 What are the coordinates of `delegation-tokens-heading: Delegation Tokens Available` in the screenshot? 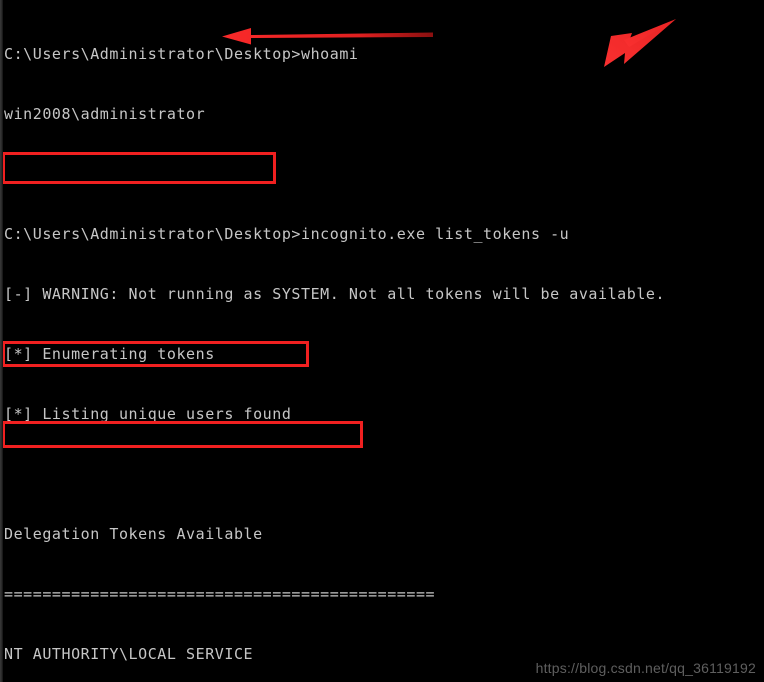 It's located at (133, 534).